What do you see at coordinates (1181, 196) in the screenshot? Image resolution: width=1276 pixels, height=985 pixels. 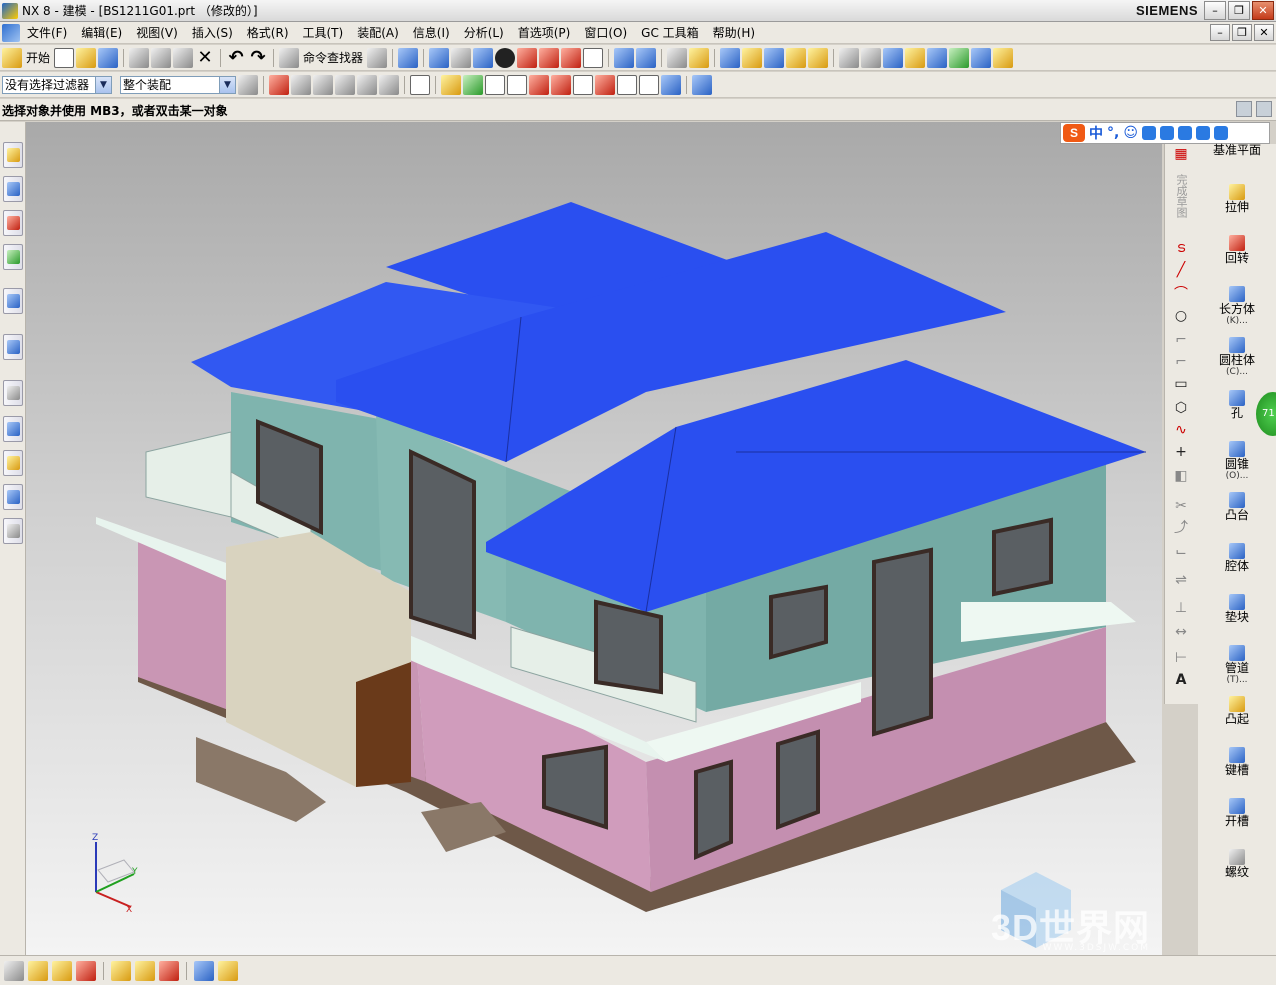 I see `finish-sketch-label: 完成草图` at bounding box center [1181, 196].